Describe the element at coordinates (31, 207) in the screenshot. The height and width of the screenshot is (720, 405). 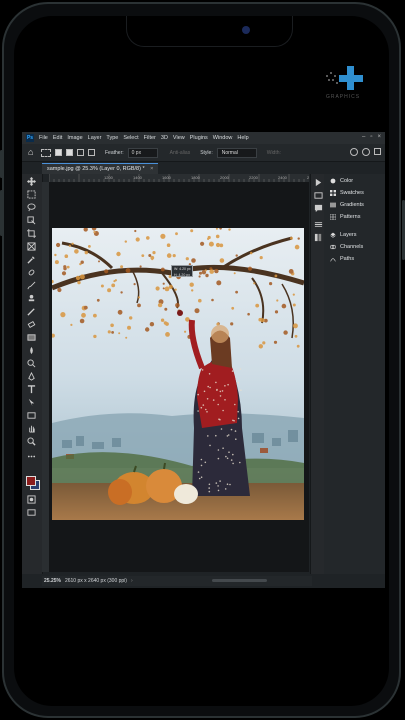
I see `lasso-tool-icon` at that location.